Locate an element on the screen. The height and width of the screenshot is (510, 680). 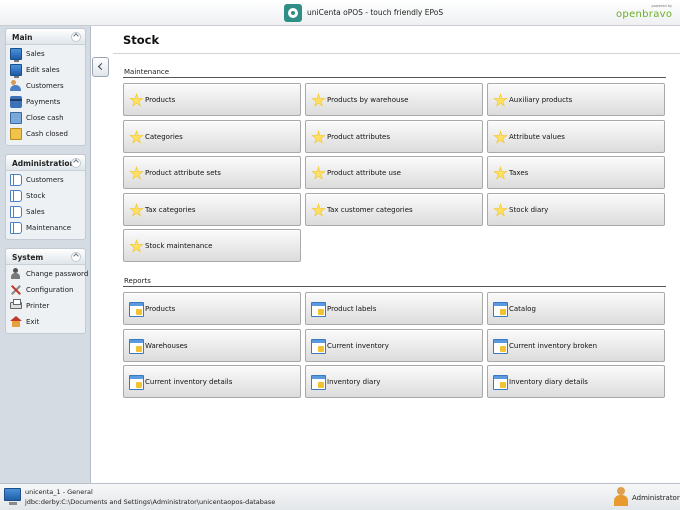
sidebar-item-label: Configuration is located at coordinates (50, 290).